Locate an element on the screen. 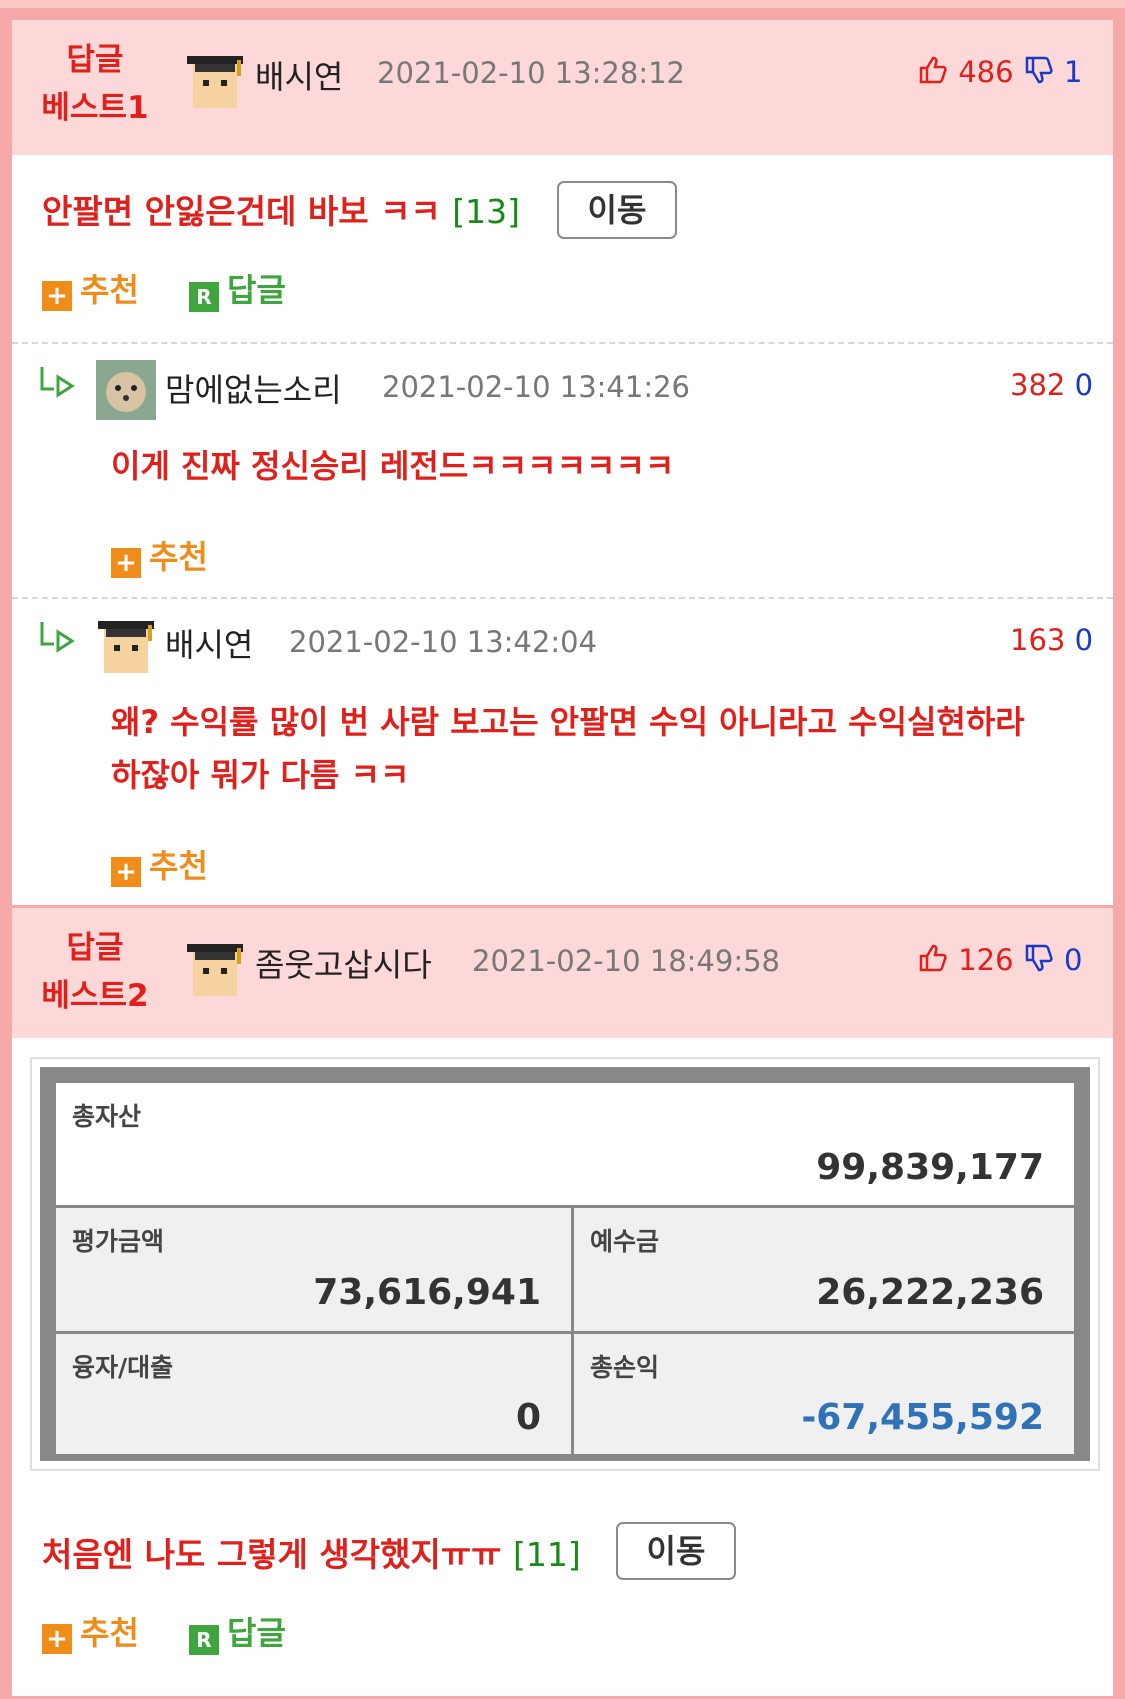  vote-counts: 382 0 is located at coordinates (1051, 385).